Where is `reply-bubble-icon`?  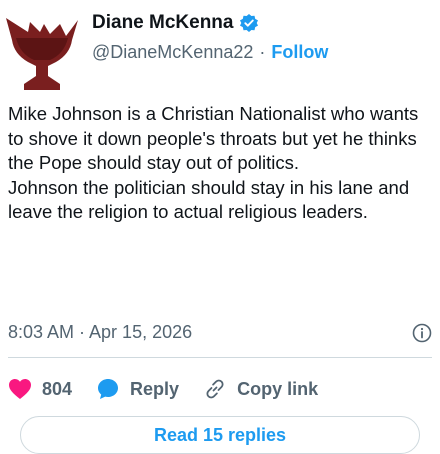
reply-bubble-icon is located at coordinates (108, 389).